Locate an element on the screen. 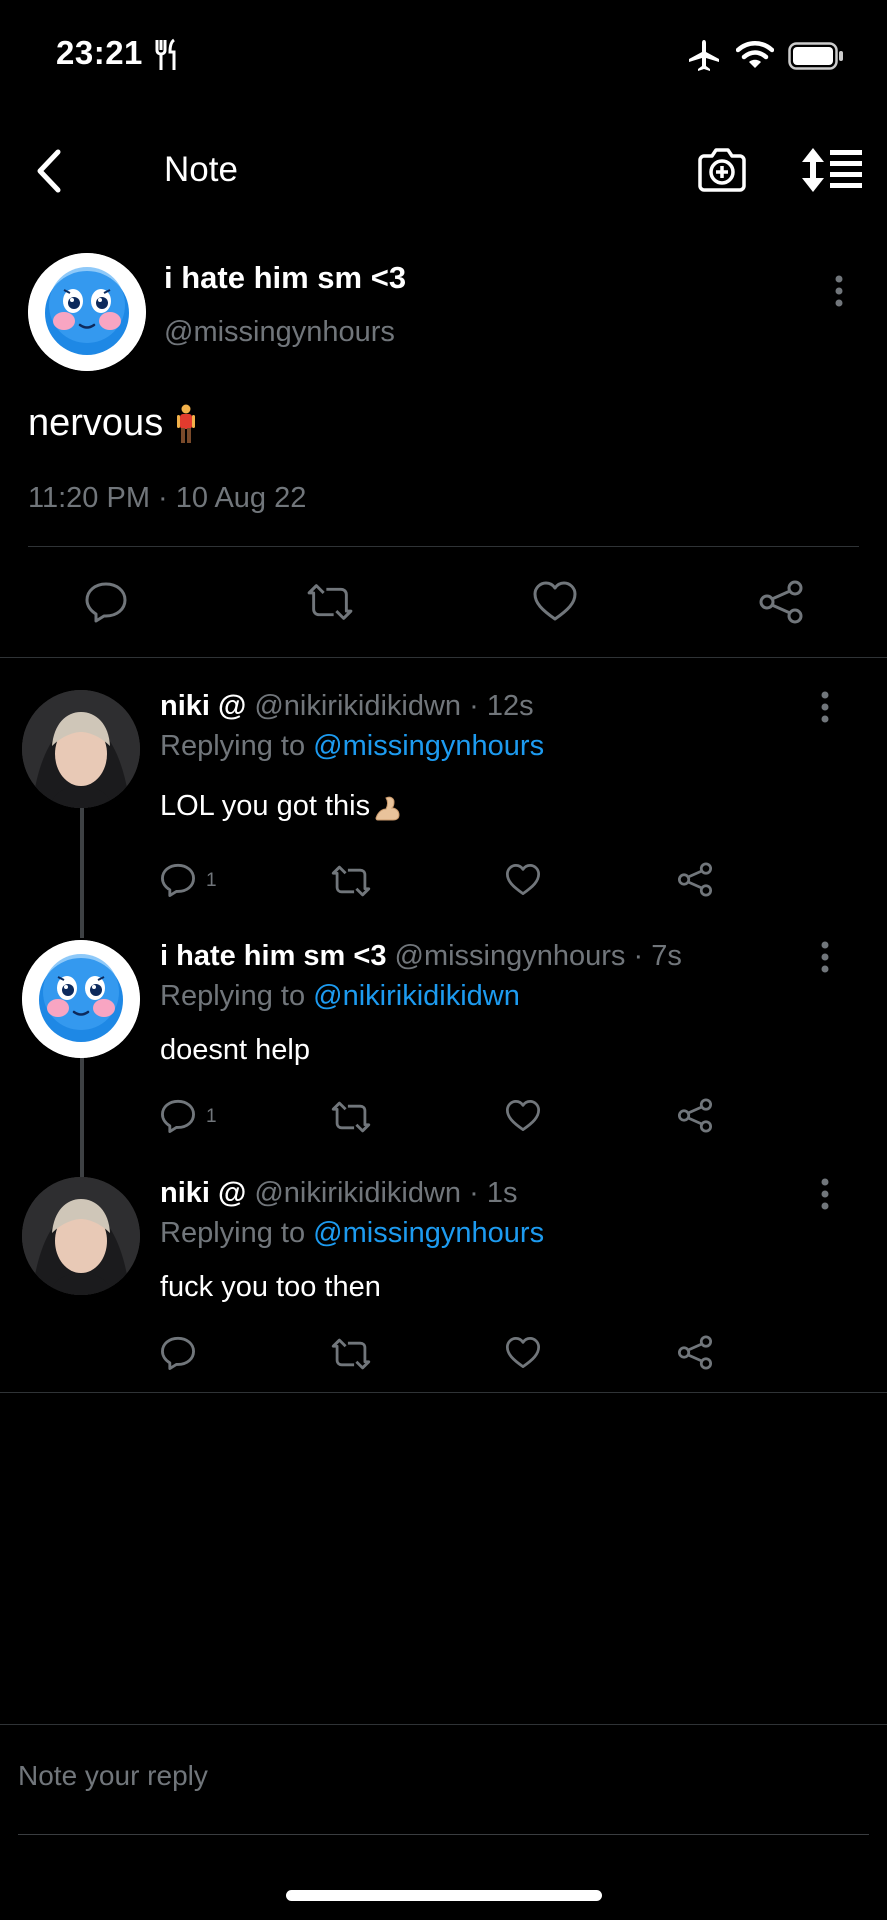 The height and width of the screenshot is (1920, 887). reply-header: i hate him sm <3 @missingynhours · 7s is located at coordinates (421, 956).